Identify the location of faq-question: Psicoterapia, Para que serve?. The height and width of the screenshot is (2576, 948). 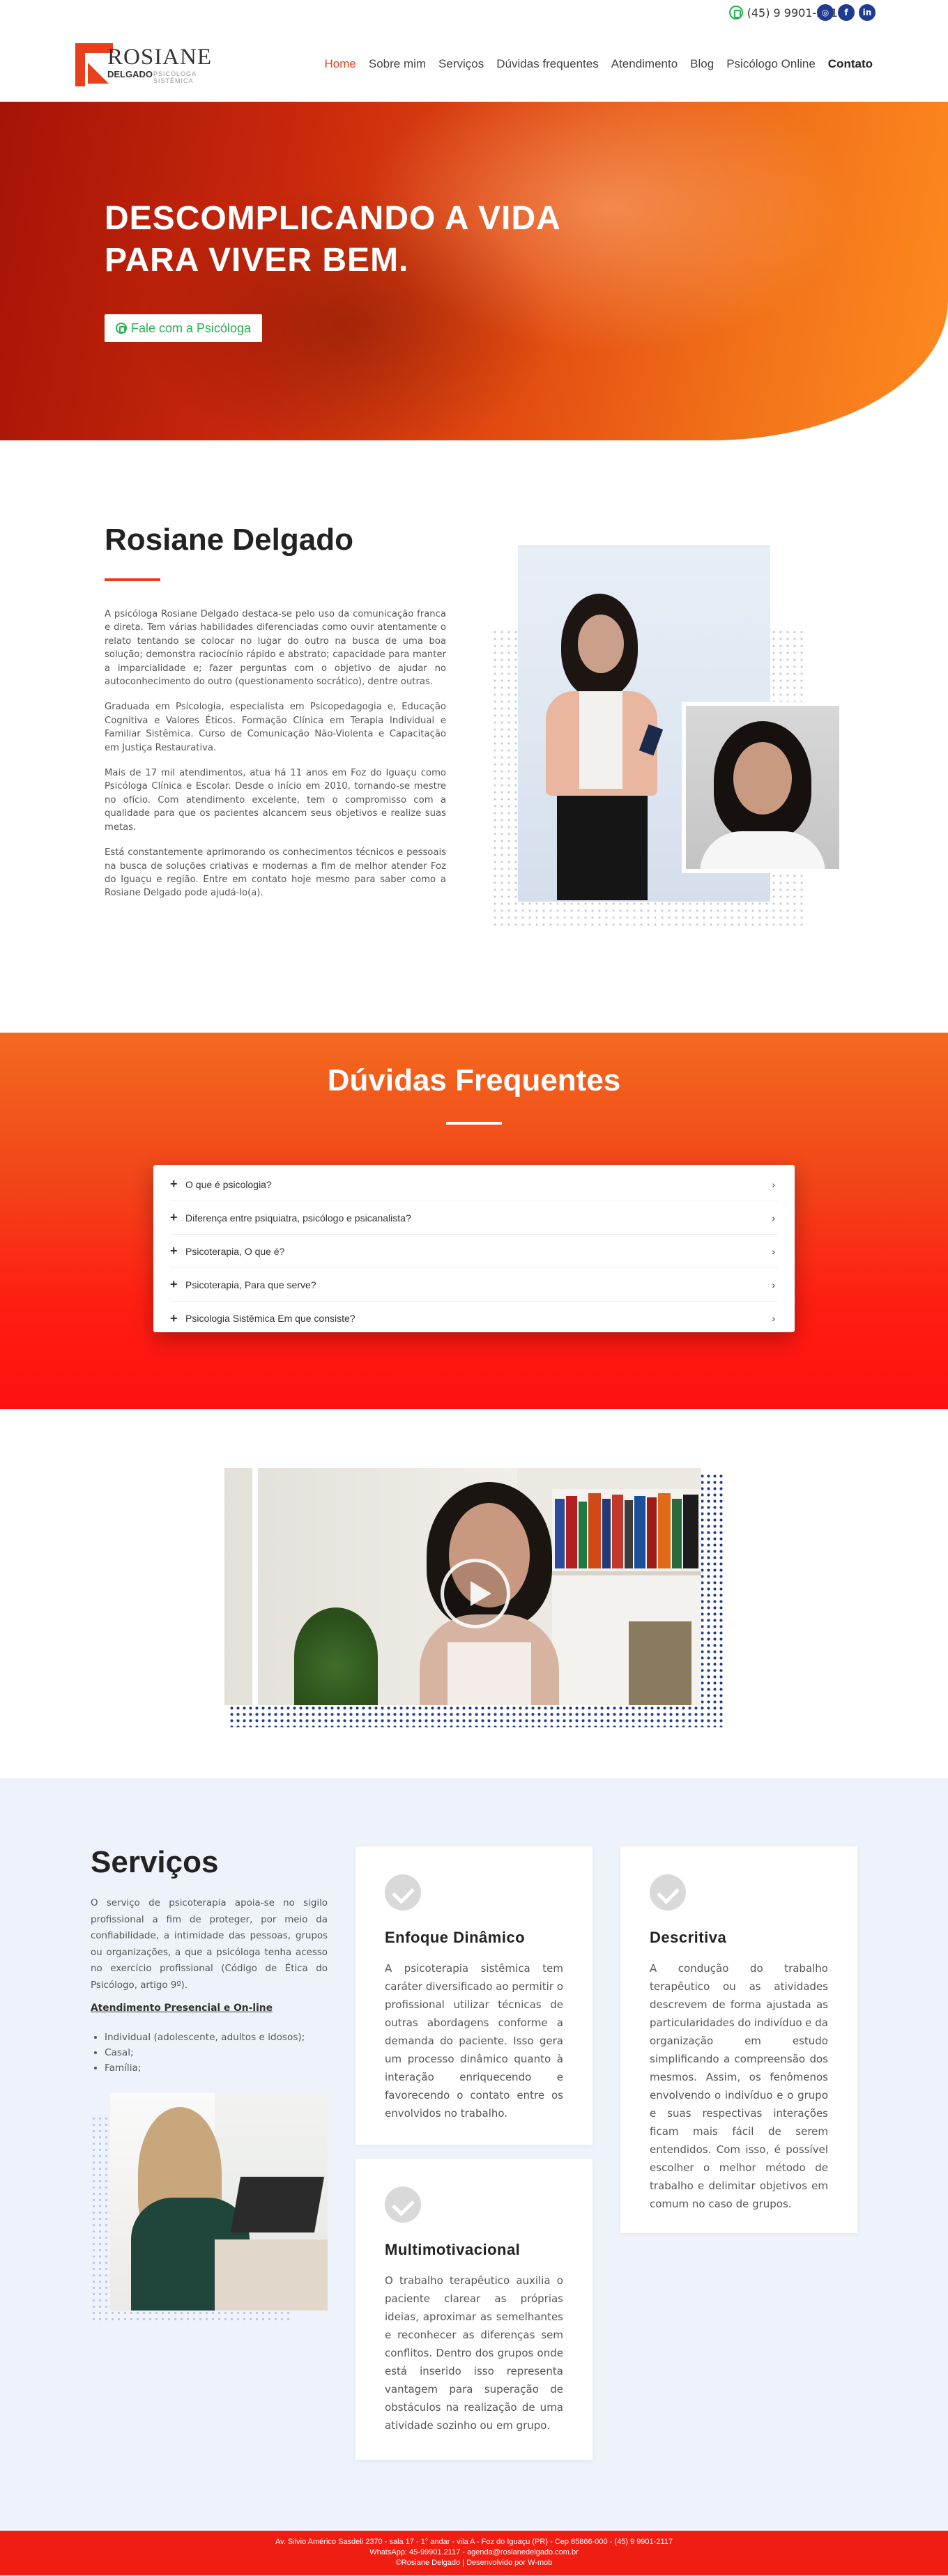
(250, 1284).